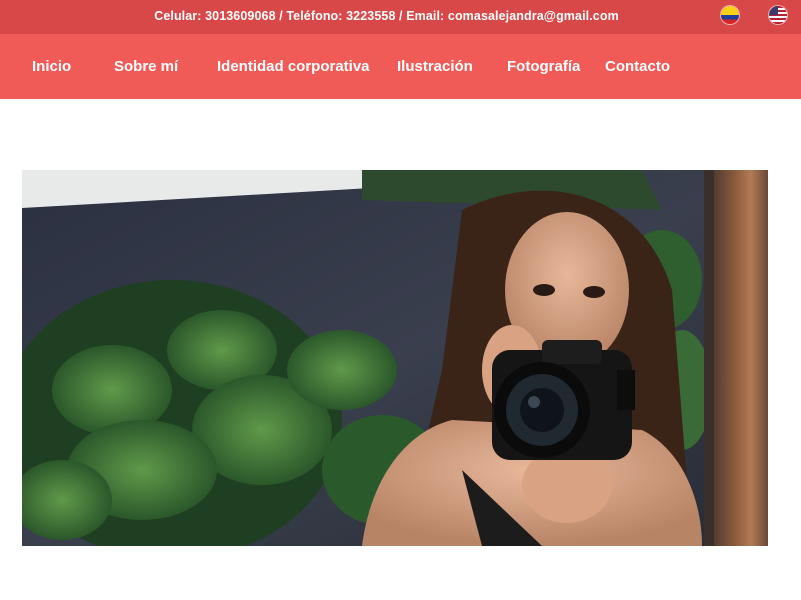  I want to click on nav-item-sobre-mi: Sobre mí, so click(146, 66).